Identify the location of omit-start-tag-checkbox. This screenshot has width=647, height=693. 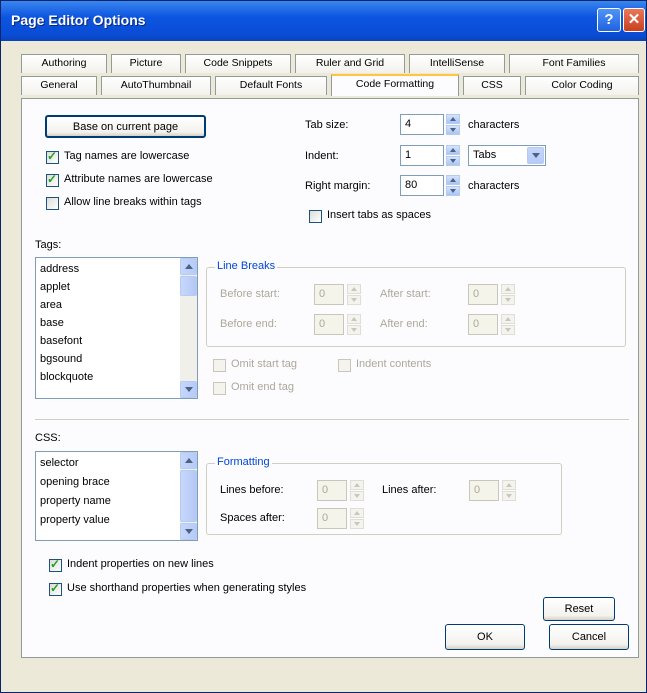
(219, 365).